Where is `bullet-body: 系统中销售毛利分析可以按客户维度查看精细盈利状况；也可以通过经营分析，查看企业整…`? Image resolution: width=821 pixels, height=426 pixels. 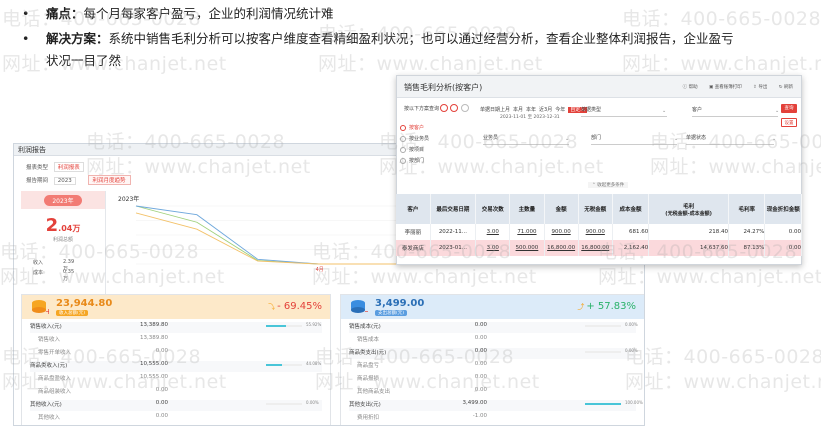 bullet-body: 系统中销售毛利分析可以按客户维度查看精细盈利状况；也可以通过经营分析，查看企业整… is located at coordinates (421, 38).